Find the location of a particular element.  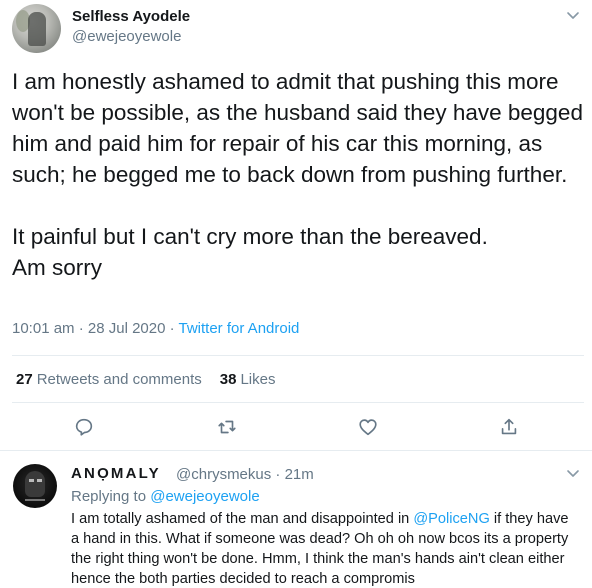

avatar-figure-shape is located at coordinates (37, 29).